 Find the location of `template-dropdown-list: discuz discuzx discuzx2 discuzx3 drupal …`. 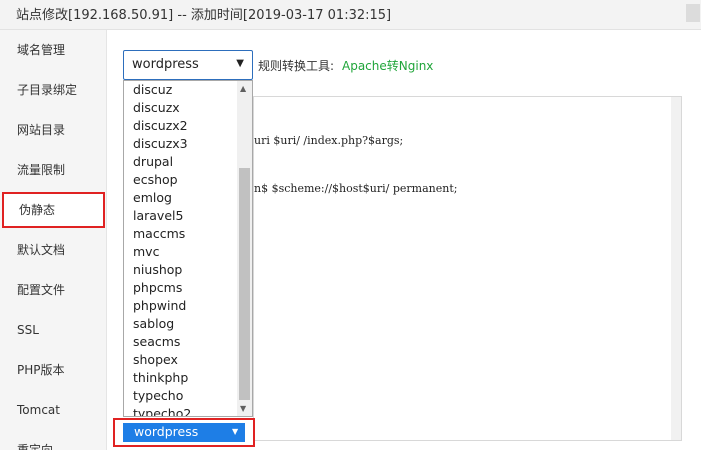

template-dropdown-list: discuz discuzx discuzx2 discuzx3 drupal … is located at coordinates (188, 248).